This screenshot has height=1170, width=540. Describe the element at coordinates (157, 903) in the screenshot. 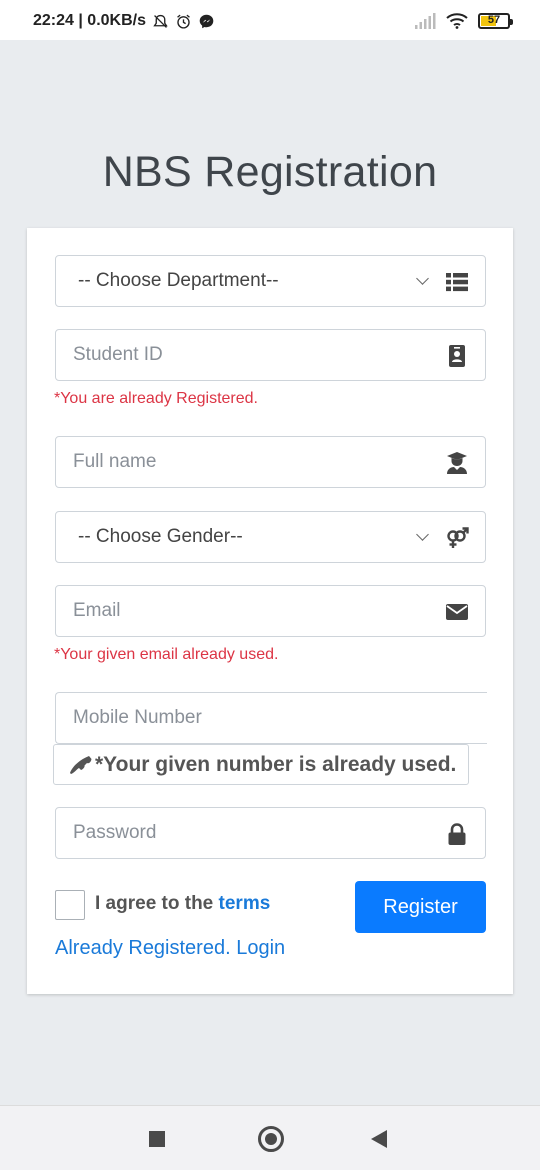

I see `agree-text: I agree to the` at that location.